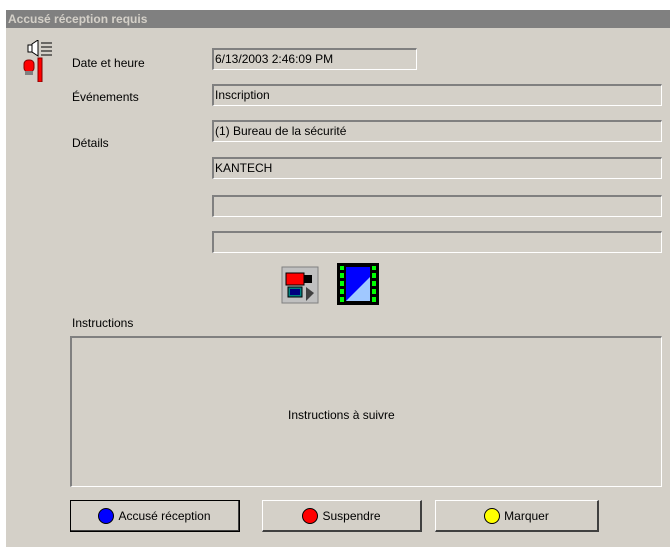 The height and width of the screenshot is (548, 671). Describe the element at coordinates (341, 415) in the screenshot. I see `instructions-text: Instructions à suivre` at that location.